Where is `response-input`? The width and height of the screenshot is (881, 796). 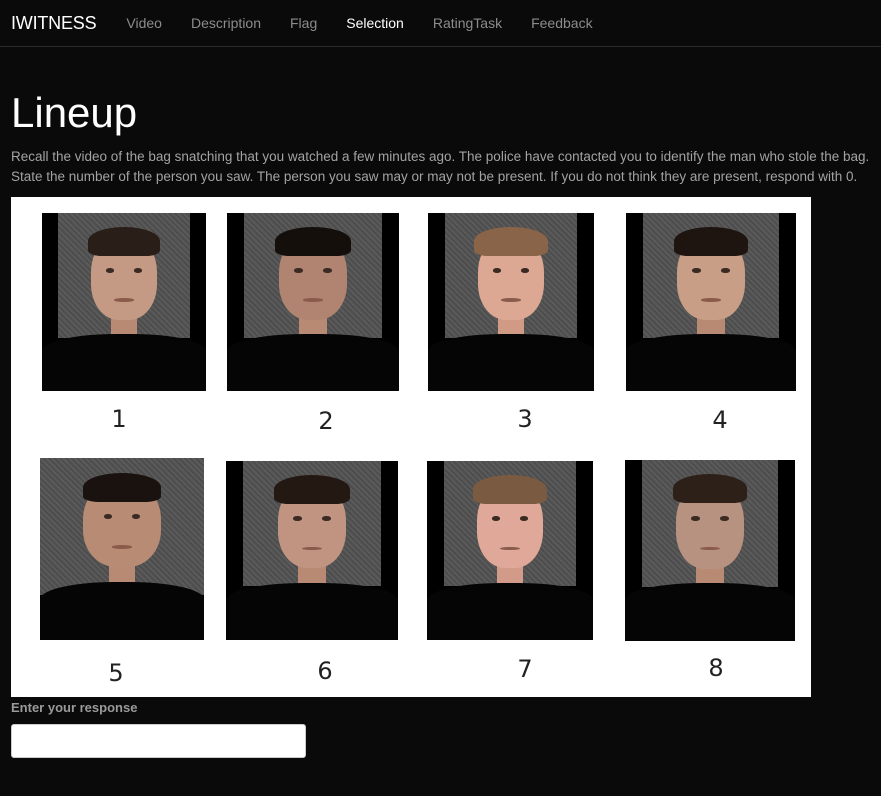 response-input is located at coordinates (158, 741).